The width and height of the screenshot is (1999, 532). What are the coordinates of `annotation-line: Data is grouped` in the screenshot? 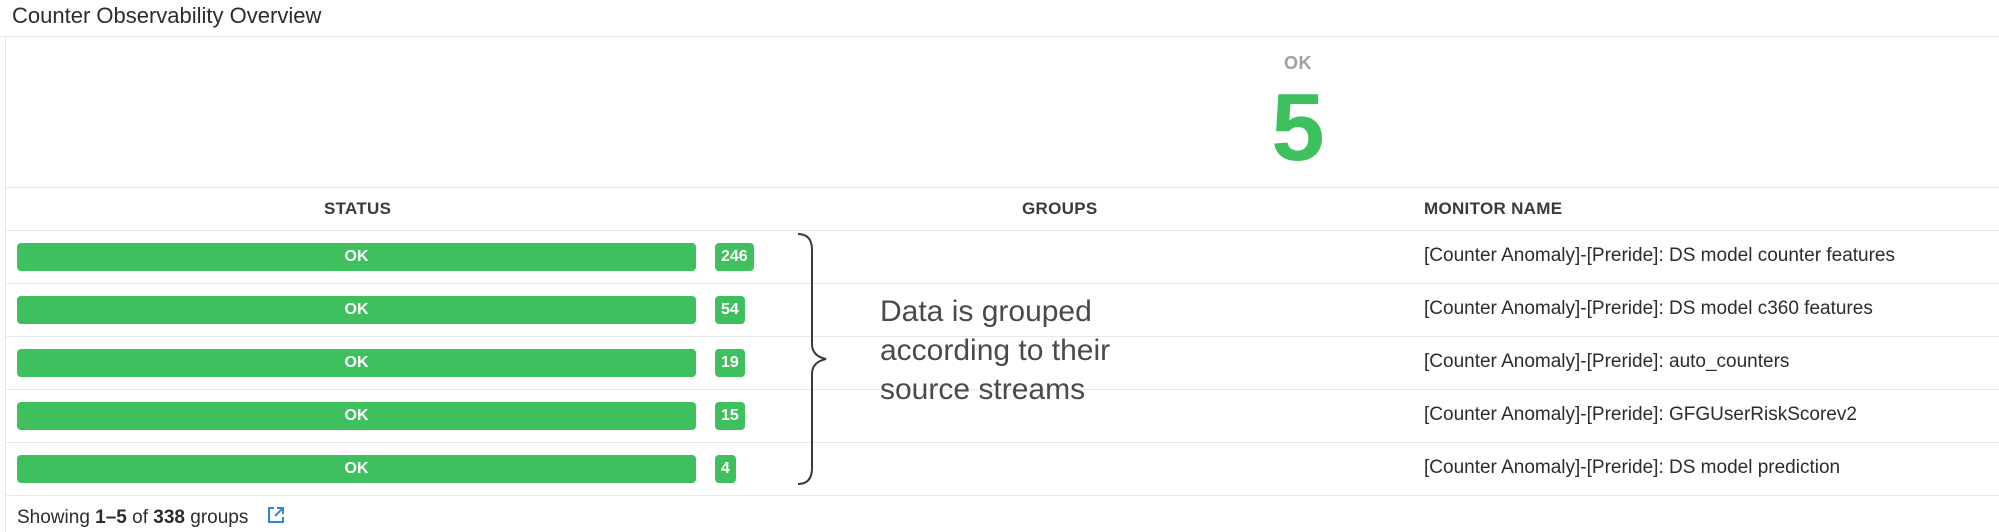 It's located at (986, 311).